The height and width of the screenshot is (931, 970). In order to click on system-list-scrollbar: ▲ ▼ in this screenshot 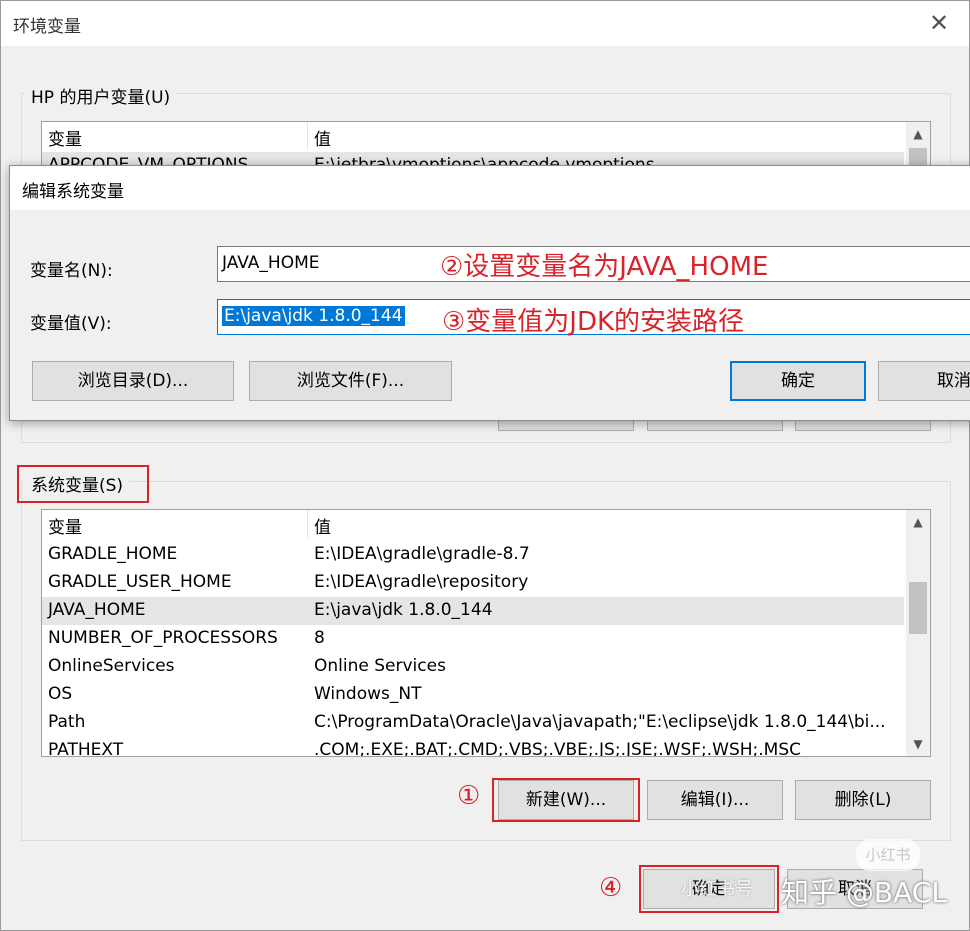, I will do `click(918, 633)`.